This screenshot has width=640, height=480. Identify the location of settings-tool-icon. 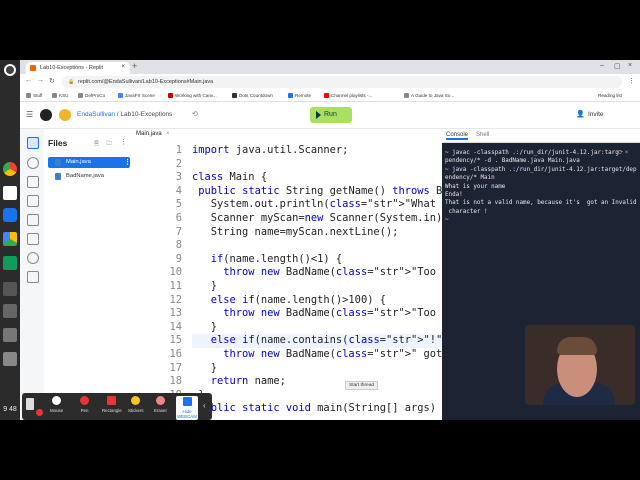
(33, 258).